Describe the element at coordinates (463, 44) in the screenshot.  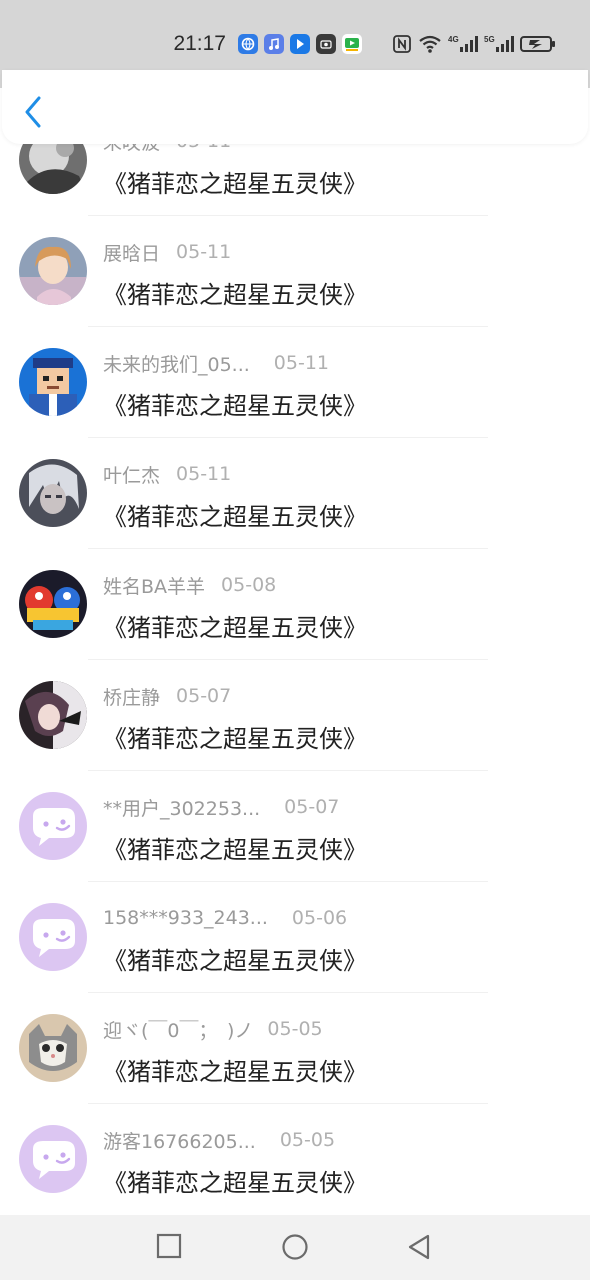
I see `signal-4g-icon: 4G` at that location.